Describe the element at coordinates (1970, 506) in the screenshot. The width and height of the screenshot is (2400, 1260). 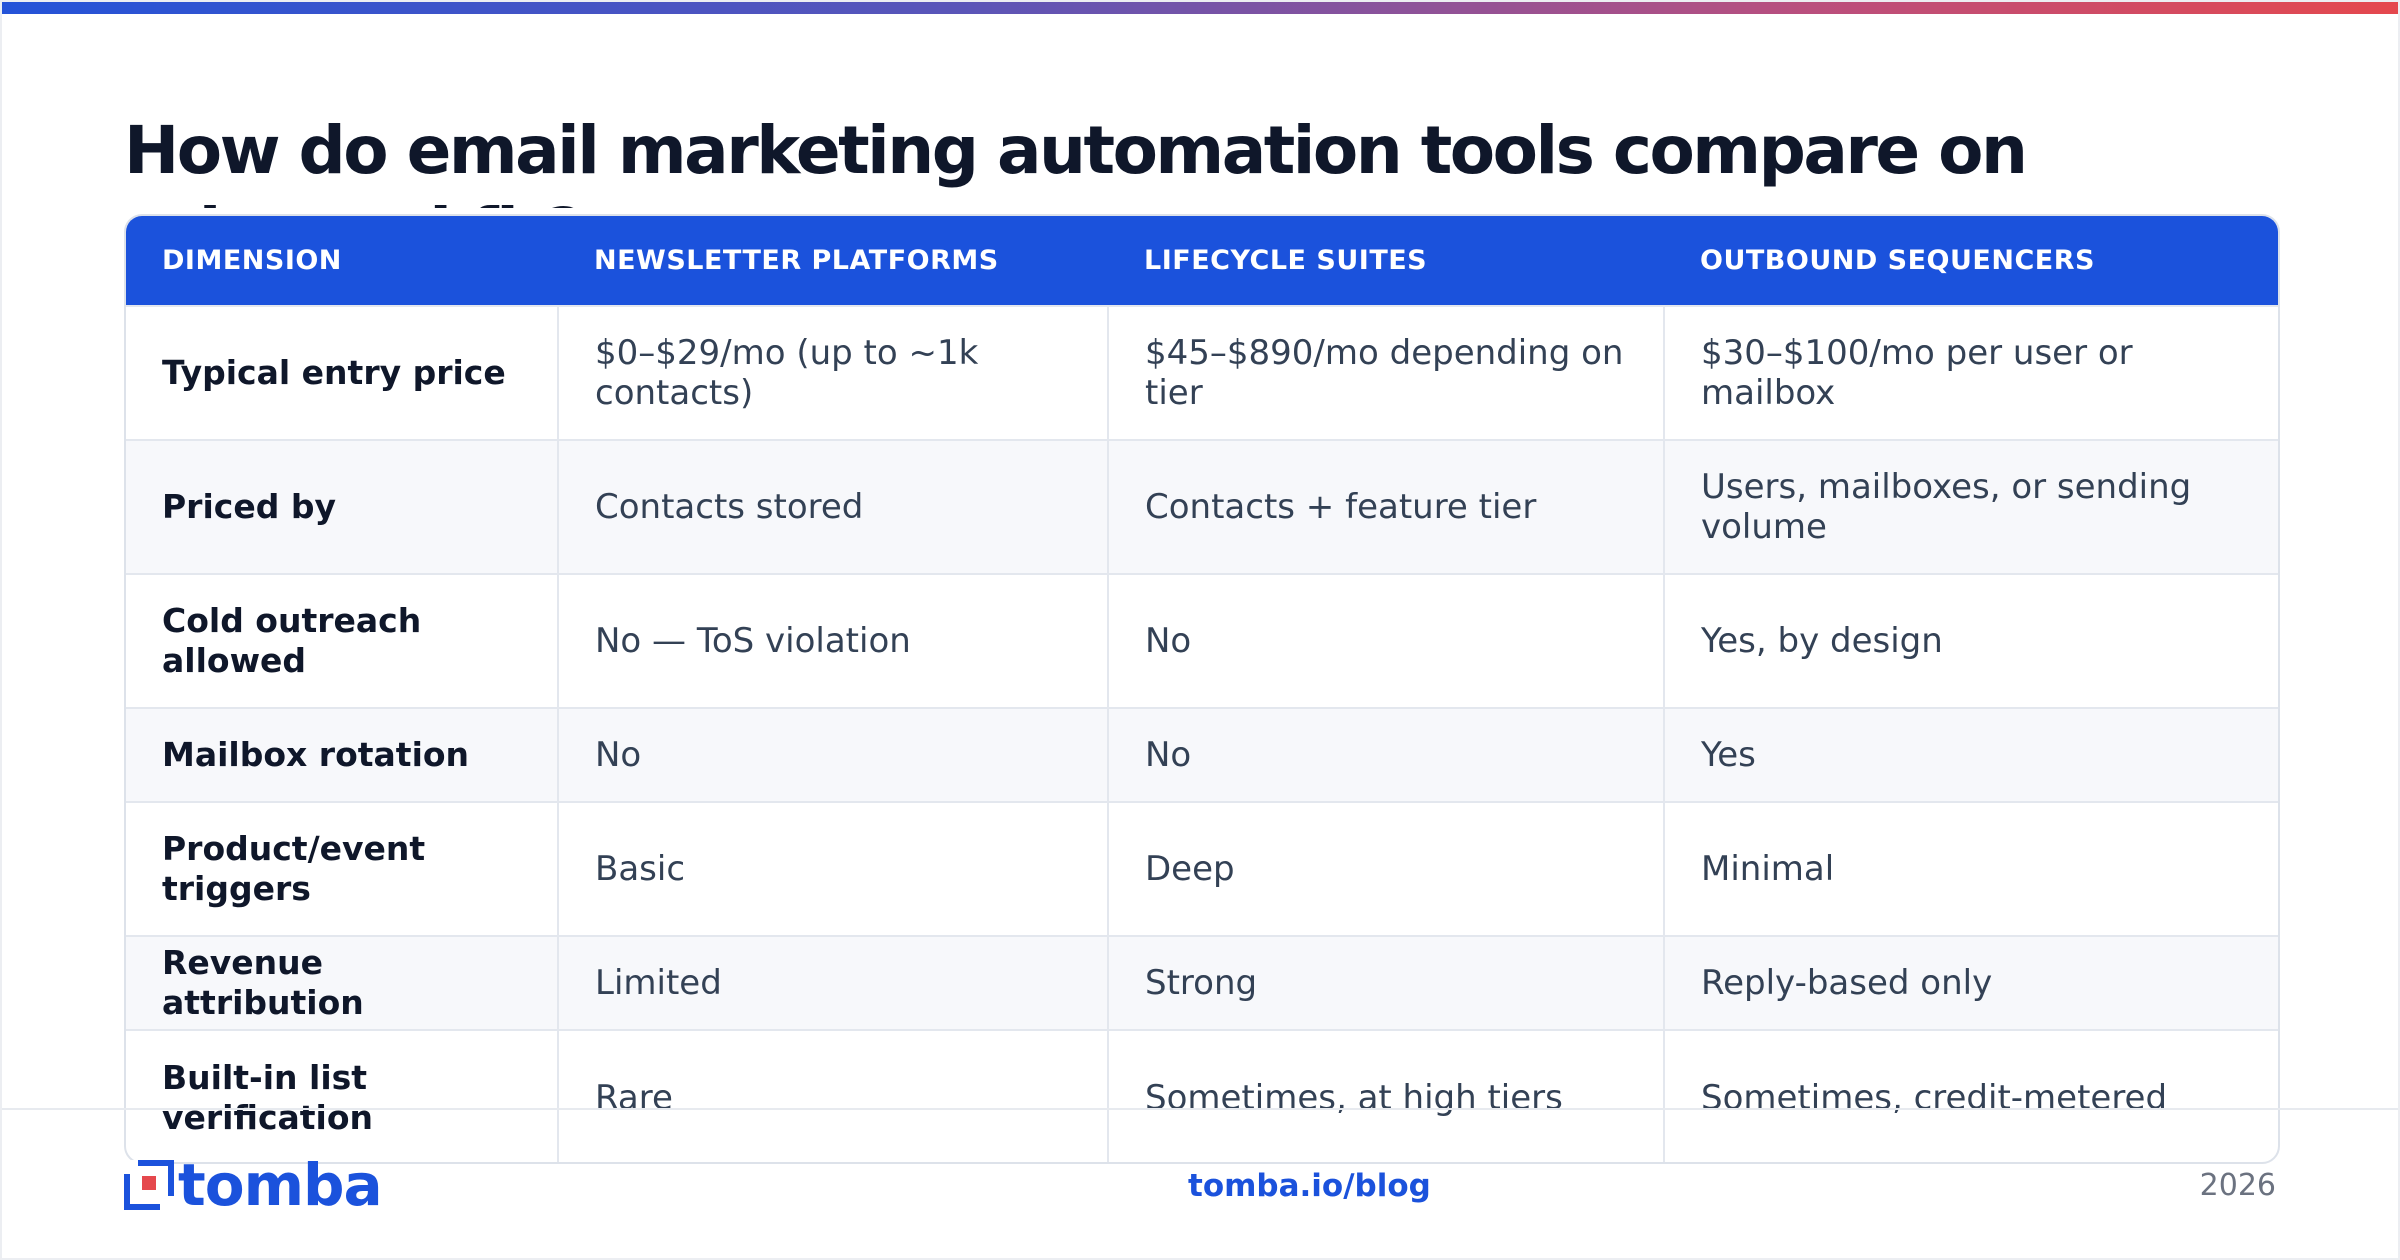
I see `table-cell: Users, mailboxes, or sending volume` at that location.